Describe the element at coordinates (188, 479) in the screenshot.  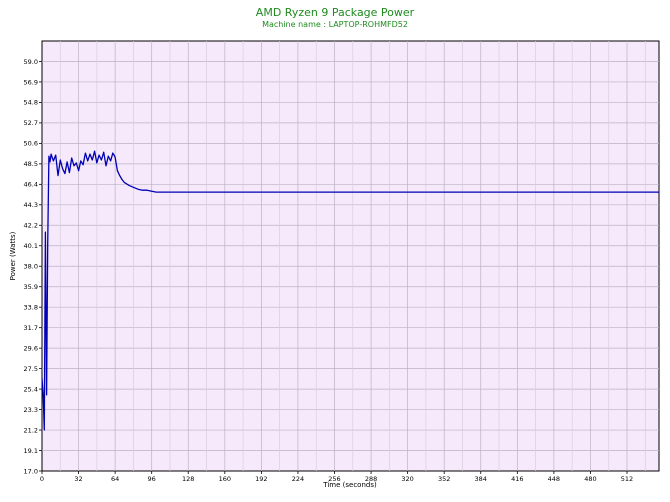
I see `x-tick-label: 128` at that location.